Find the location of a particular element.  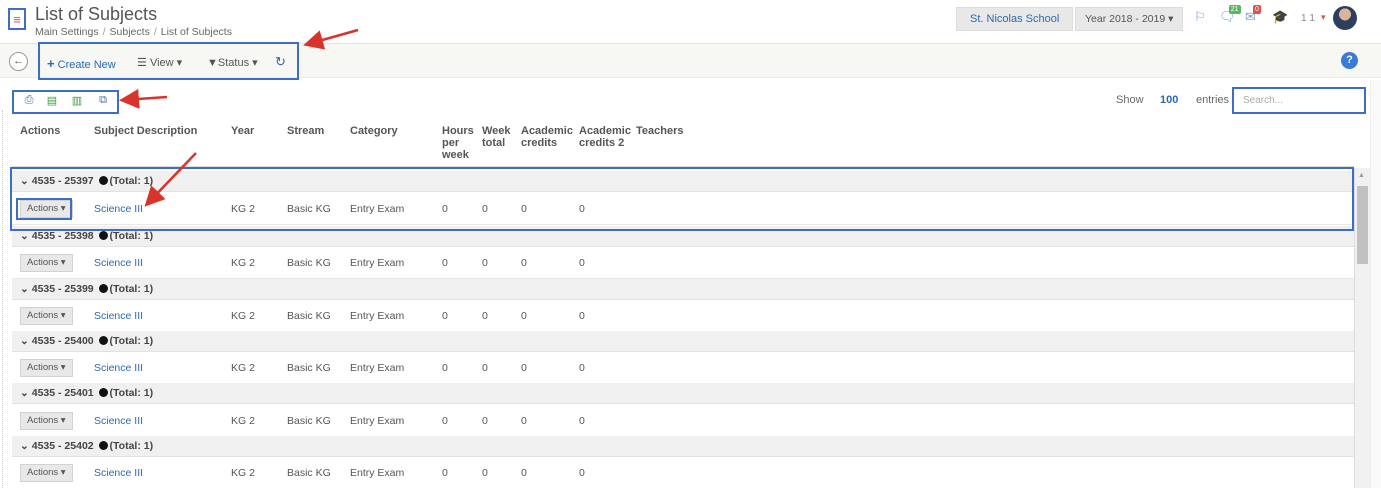

column-header-subject-description: Subject Description is located at coordinates (145, 131).